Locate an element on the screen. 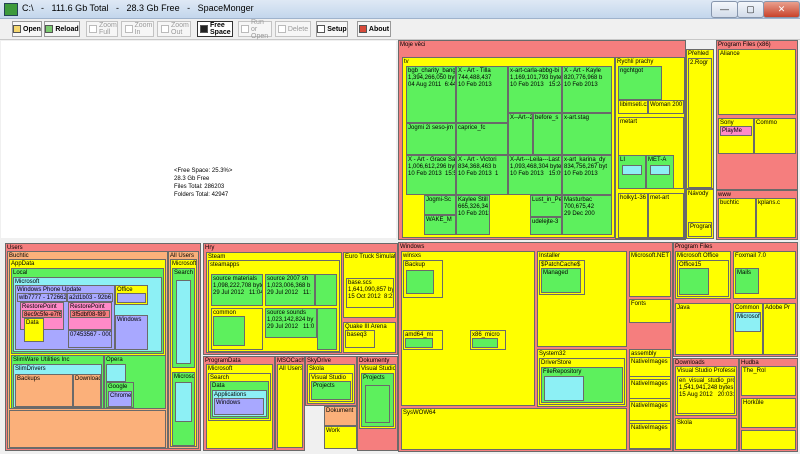 This screenshot has width=800, height=454. zoom-out-button: Zoom Out is located at coordinates (174, 29).